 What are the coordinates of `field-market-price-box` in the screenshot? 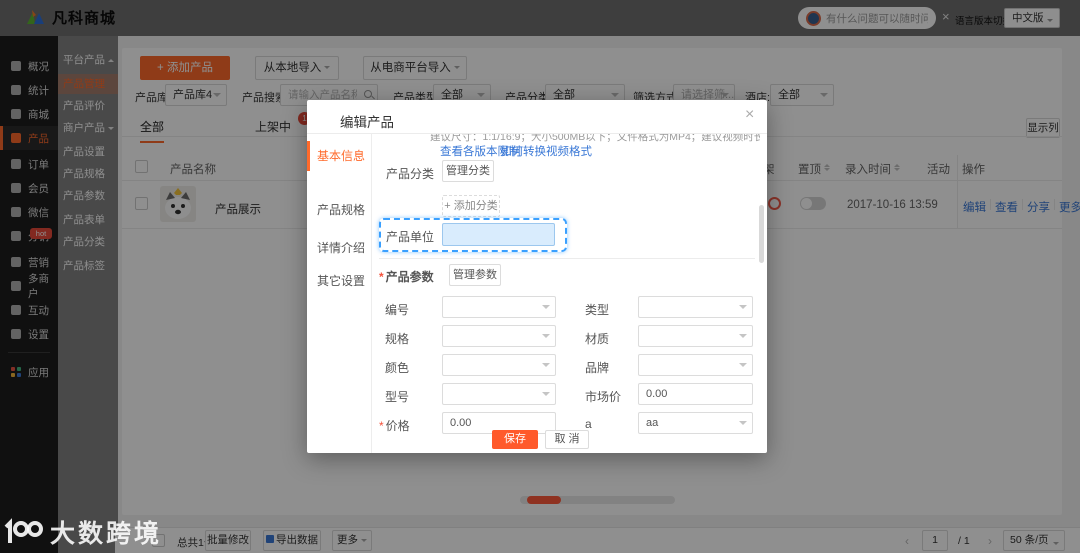 It's located at (695, 394).